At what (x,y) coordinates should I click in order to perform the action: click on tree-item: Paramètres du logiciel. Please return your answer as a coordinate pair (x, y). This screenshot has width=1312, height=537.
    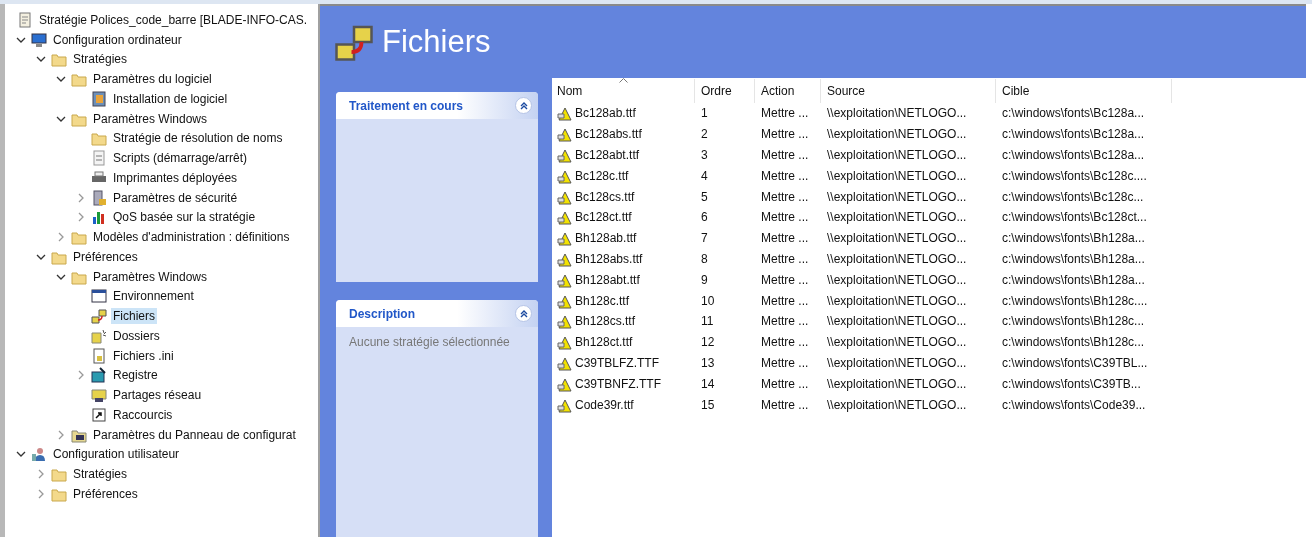
    Looking at the image, I should click on (152, 79).